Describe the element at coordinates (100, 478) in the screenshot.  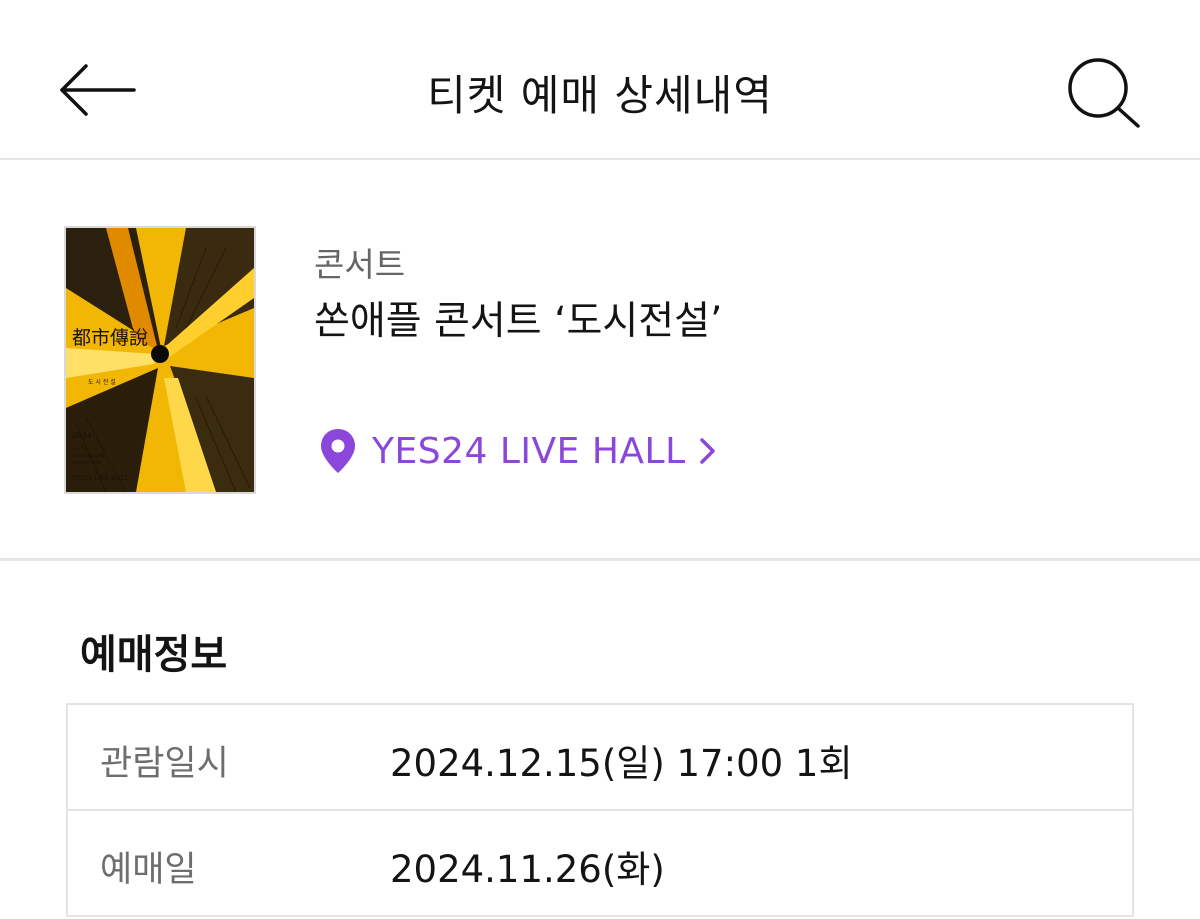
I see `poster-venue-text: YES24 LIVE HALL` at that location.